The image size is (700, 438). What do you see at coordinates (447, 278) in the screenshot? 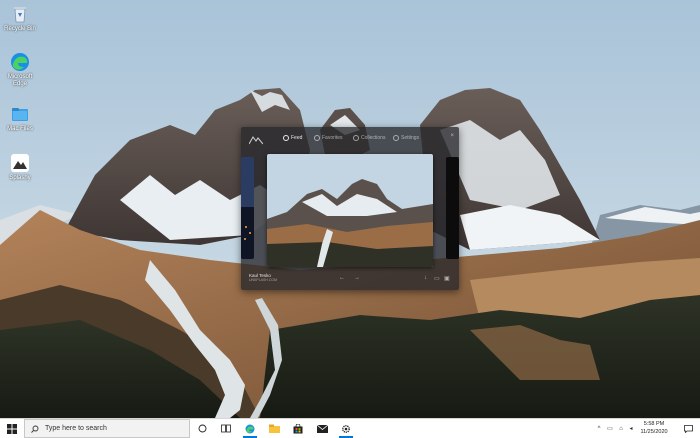
I see `monitor-icon: ▣` at bounding box center [447, 278].